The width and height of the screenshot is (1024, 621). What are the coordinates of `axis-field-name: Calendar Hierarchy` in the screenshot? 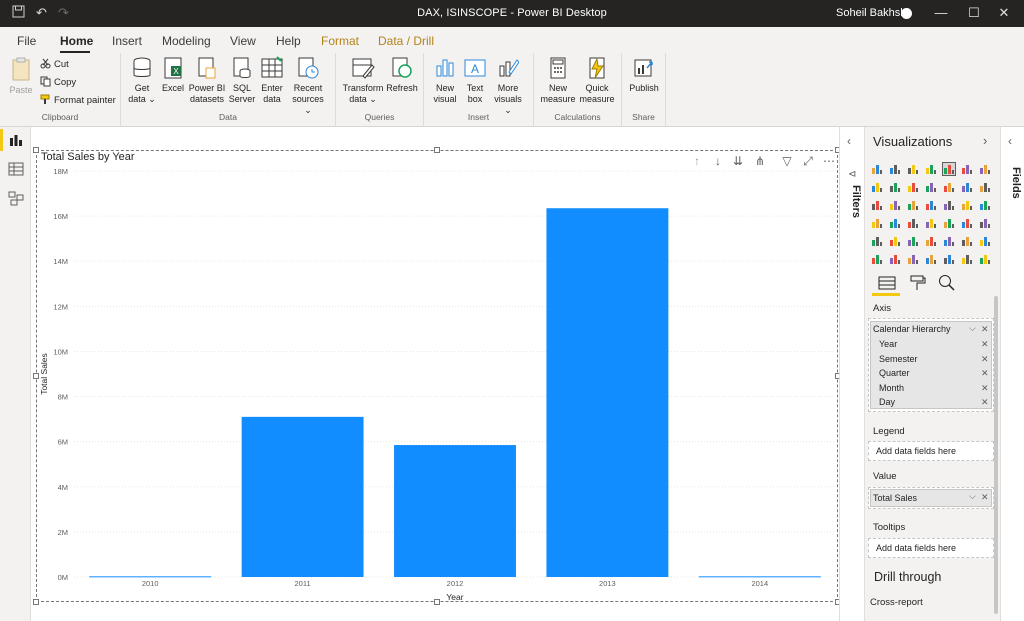 It's located at (912, 329).